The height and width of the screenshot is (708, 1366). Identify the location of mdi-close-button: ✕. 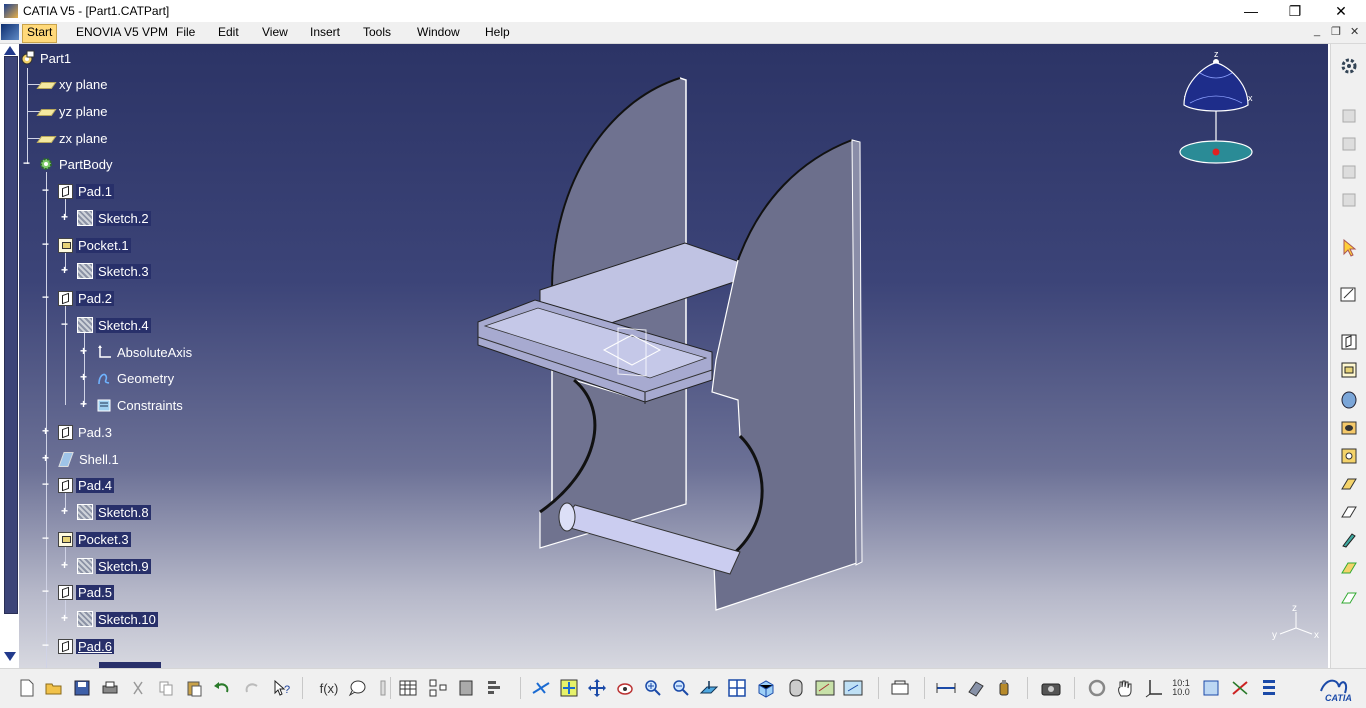
(1354, 31).